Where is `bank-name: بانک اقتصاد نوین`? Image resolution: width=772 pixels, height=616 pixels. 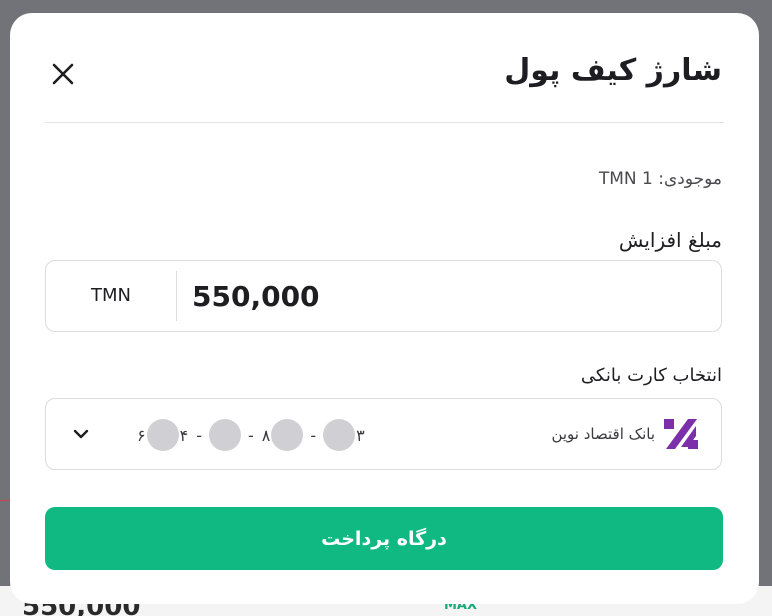
bank-name: بانک اقتصاد نوین is located at coordinates (603, 434).